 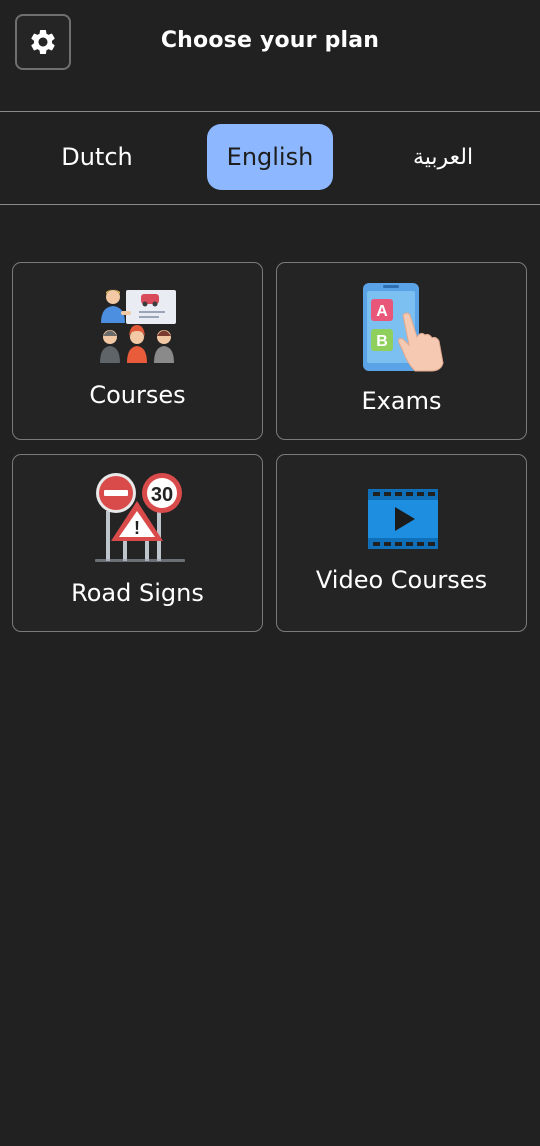 What do you see at coordinates (138, 326) in the screenshot?
I see `classroom-icon` at bounding box center [138, 326].